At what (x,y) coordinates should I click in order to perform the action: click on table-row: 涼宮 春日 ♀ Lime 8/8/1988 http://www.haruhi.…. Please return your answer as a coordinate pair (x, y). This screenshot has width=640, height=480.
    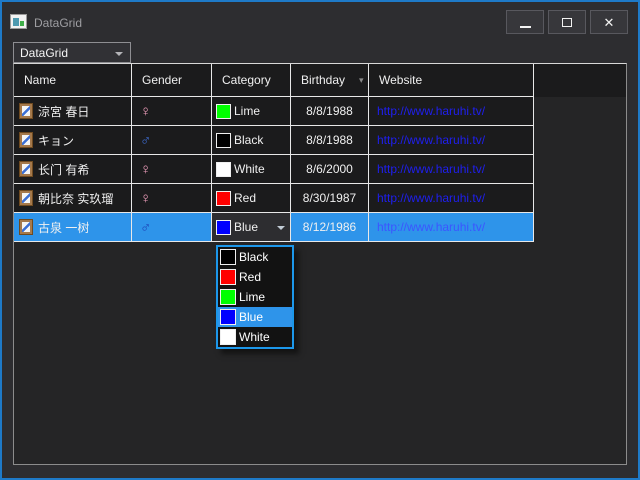
    Looking at the image, I should click on (274, 111).